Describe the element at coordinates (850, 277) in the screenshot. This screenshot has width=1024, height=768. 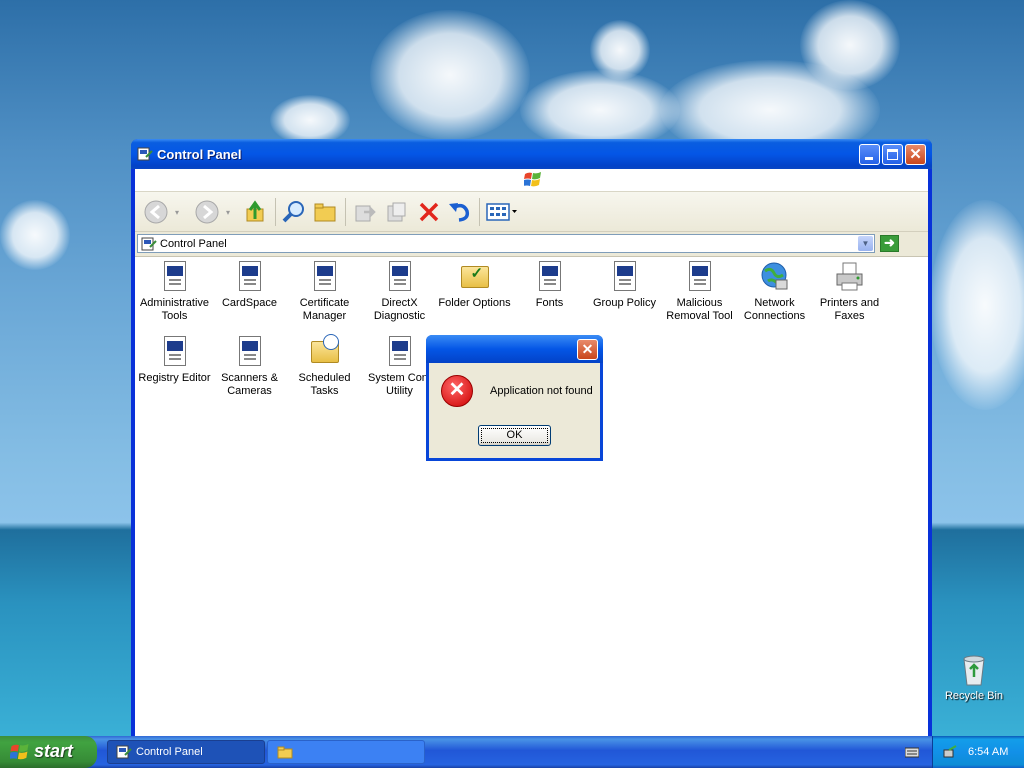
I see `printer-icon` at that location.